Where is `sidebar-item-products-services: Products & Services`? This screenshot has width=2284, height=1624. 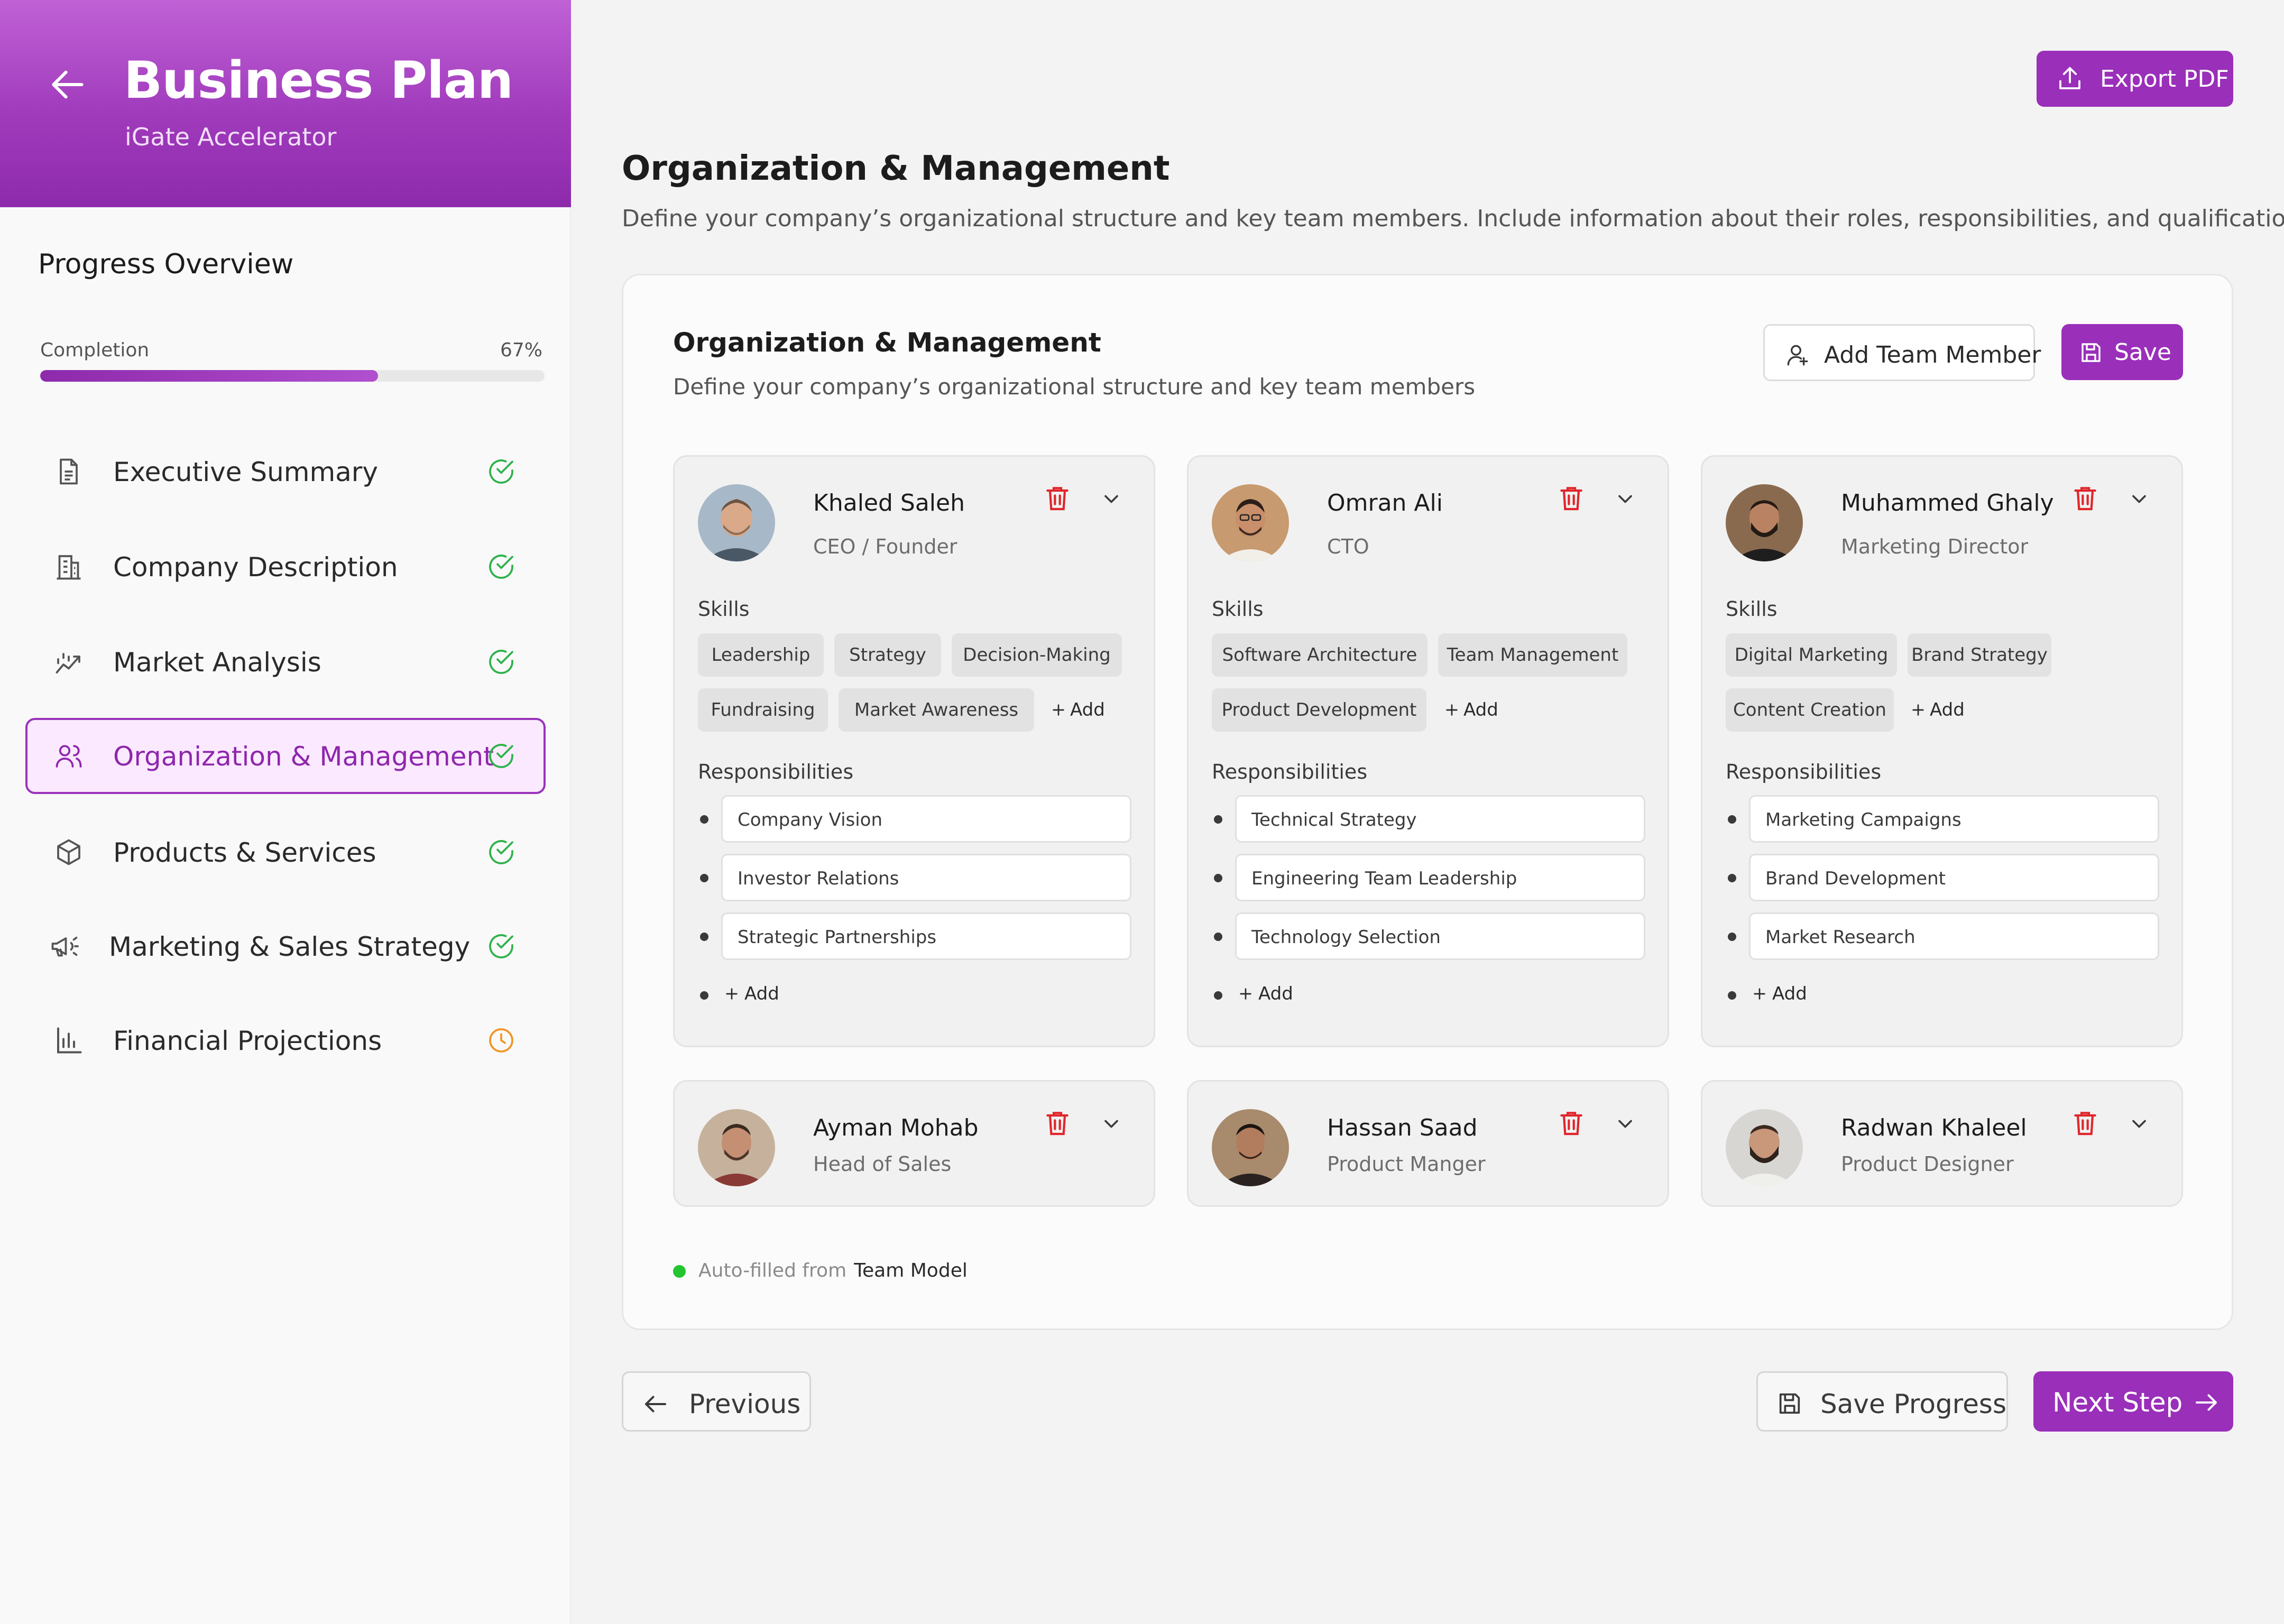
sidebar-item-products-services: Products & Services is located at coordinates (285, 852).